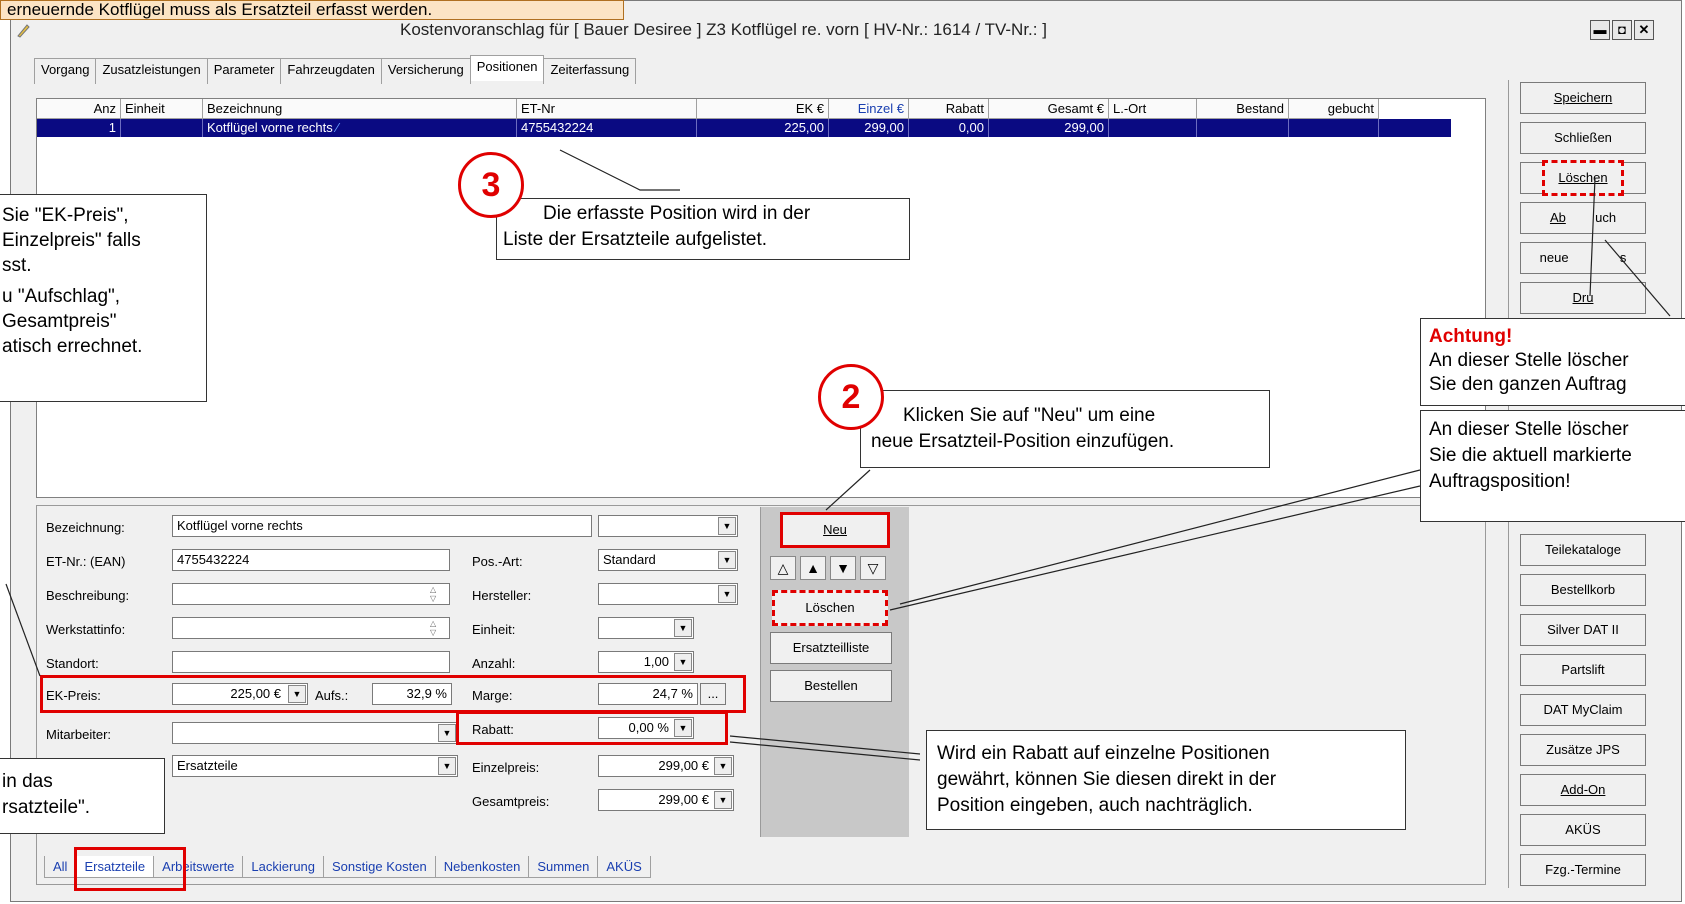  I want to click on step3-line2: Liste der Ersatzteile aufgelistet., so click(635, 239).